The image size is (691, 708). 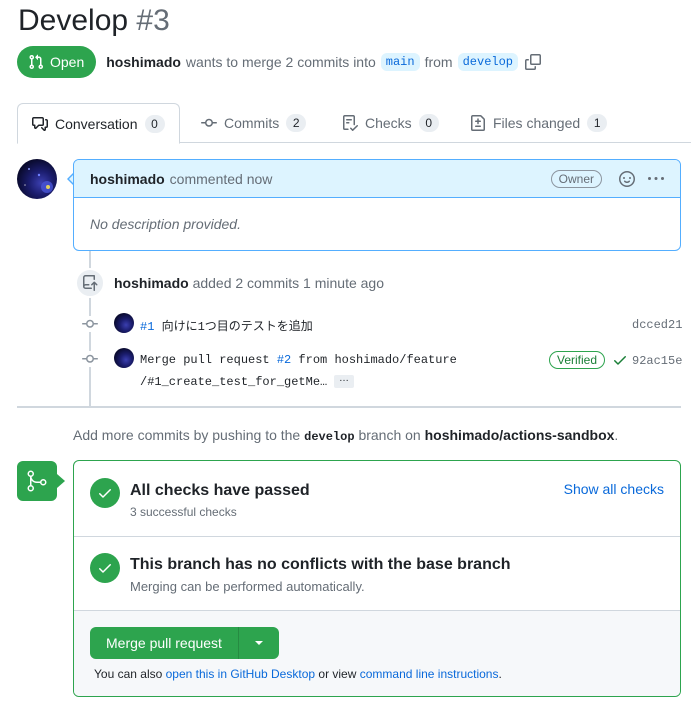 I want to click on comment-header: hoshimado commented now Owner, so click(x=377, y=179).